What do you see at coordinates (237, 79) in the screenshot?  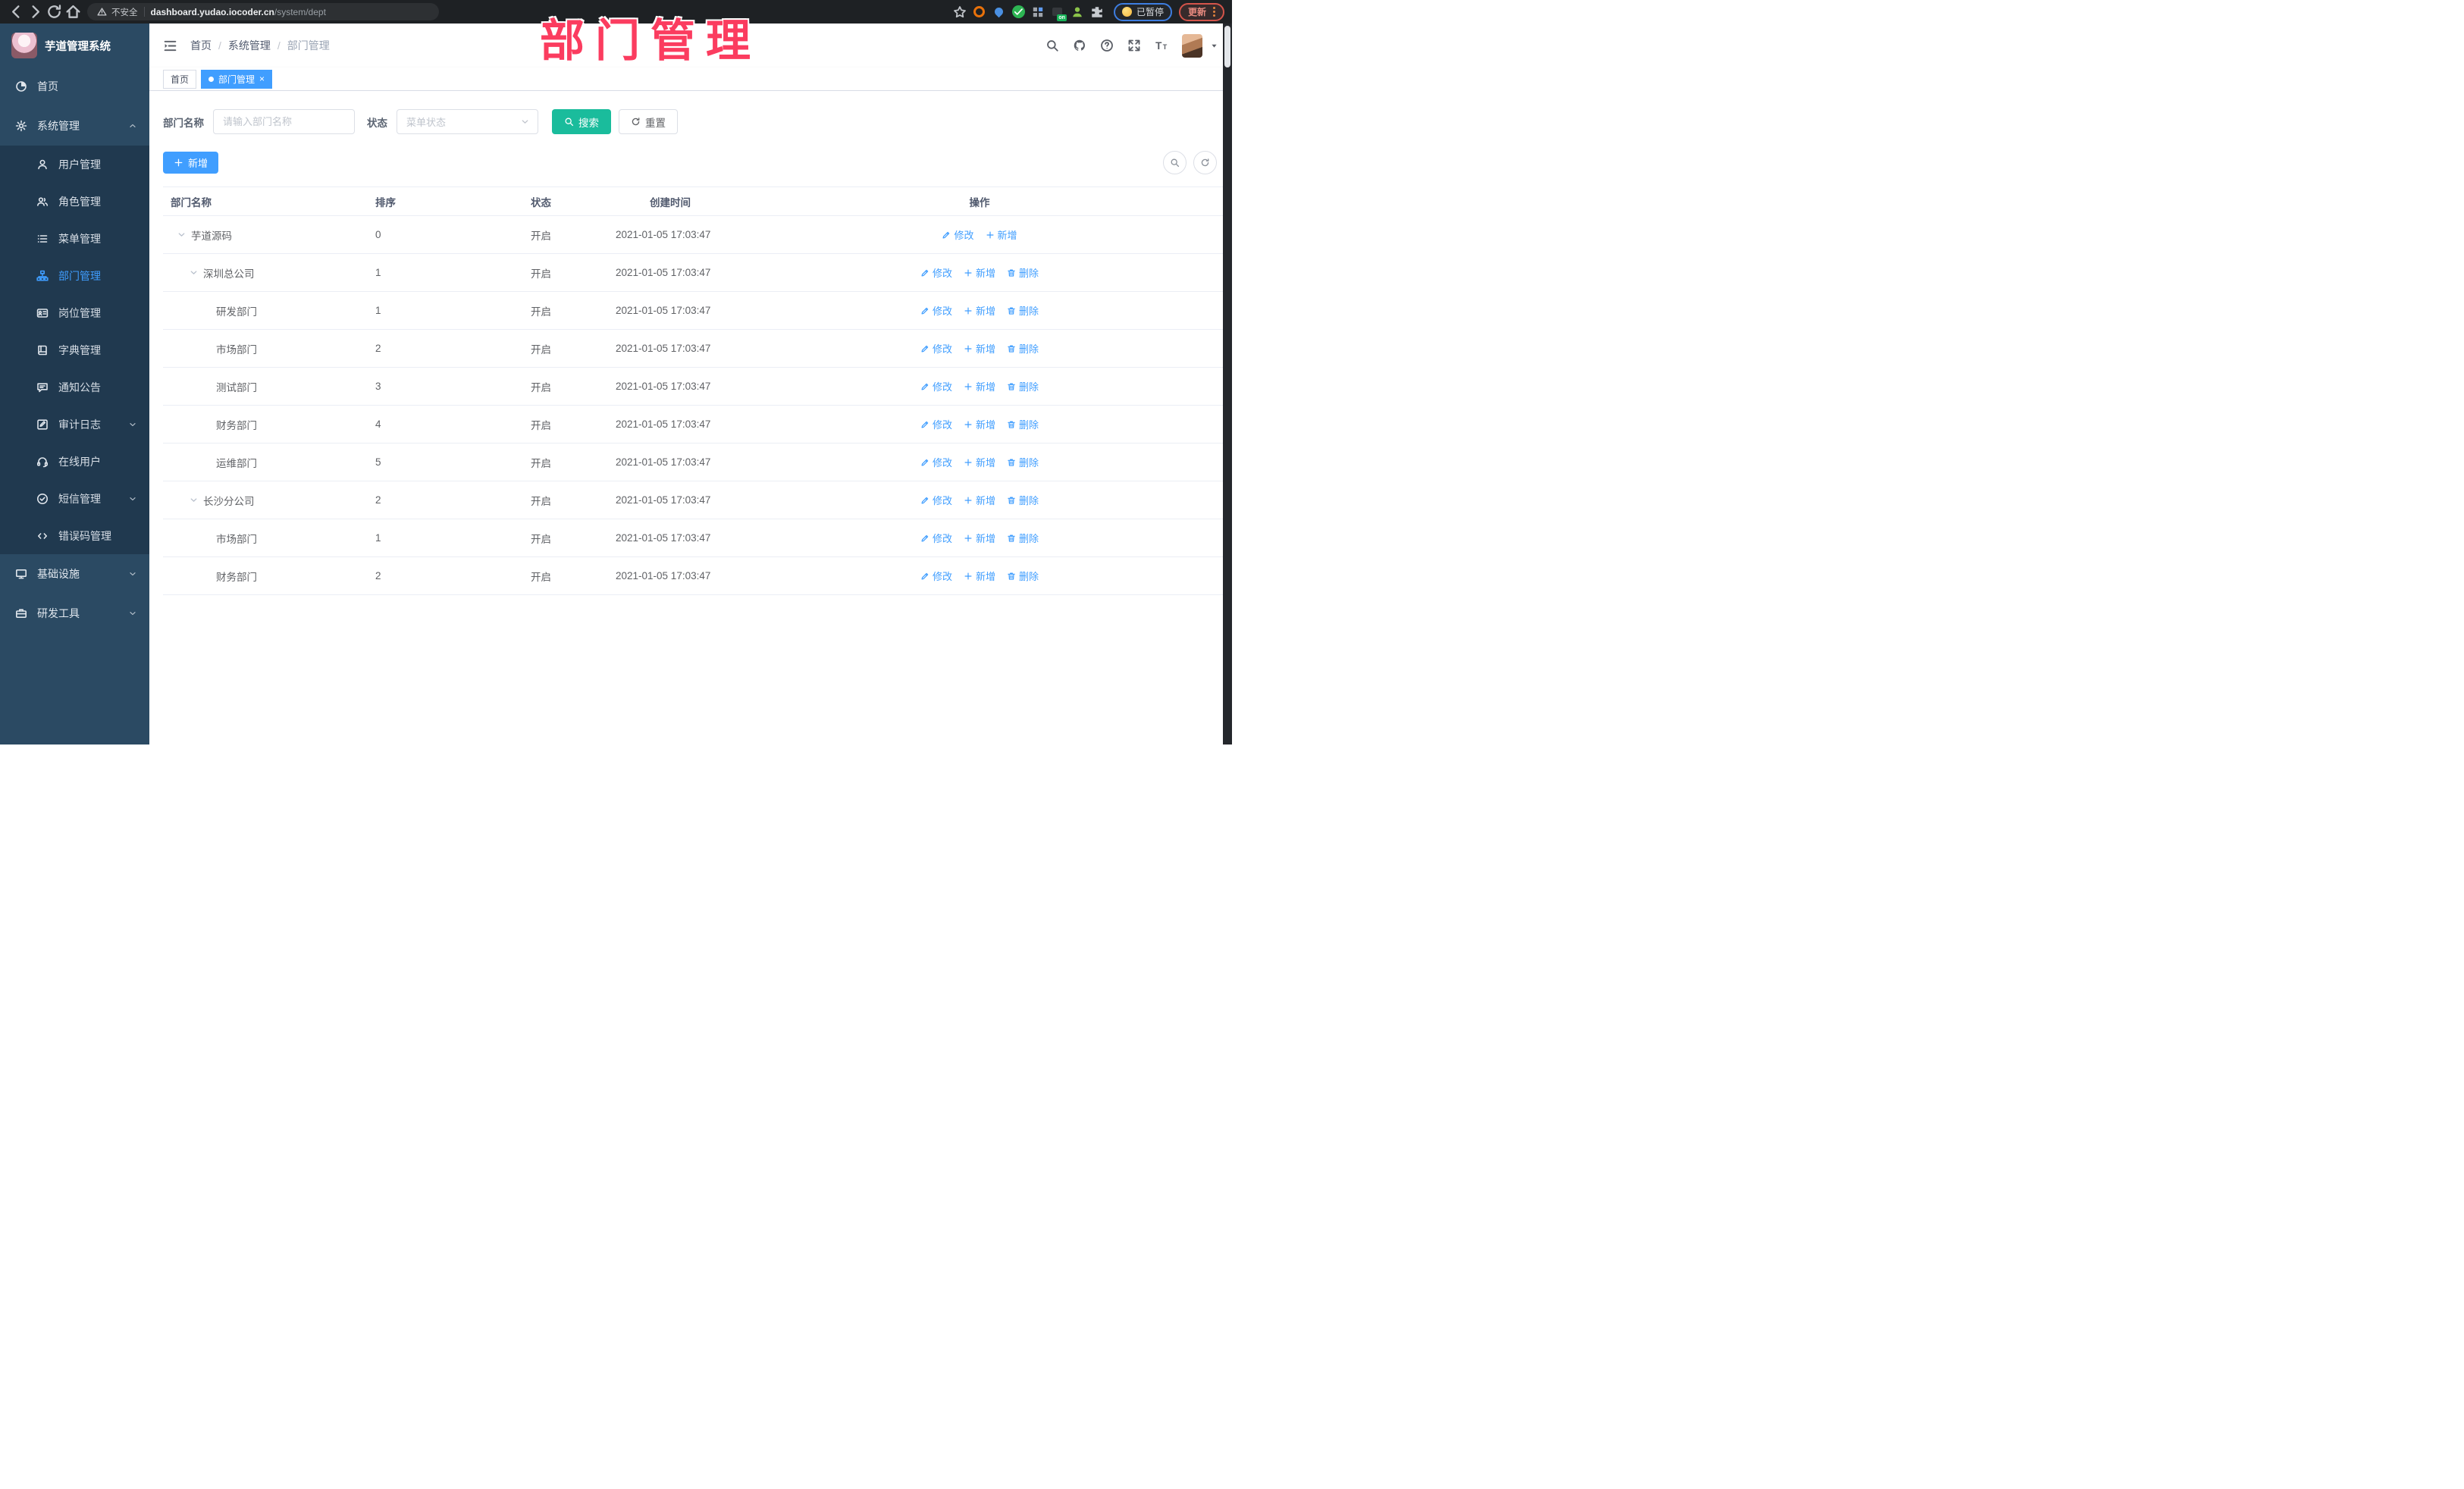 I see `tab-dept: 部门管理 ×` at bounding box center [237, 79].